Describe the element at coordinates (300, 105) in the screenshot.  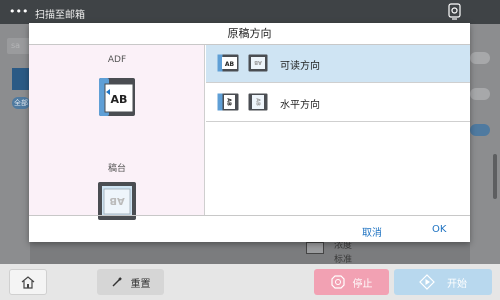
I see `option-label: 水平方向` at that location.